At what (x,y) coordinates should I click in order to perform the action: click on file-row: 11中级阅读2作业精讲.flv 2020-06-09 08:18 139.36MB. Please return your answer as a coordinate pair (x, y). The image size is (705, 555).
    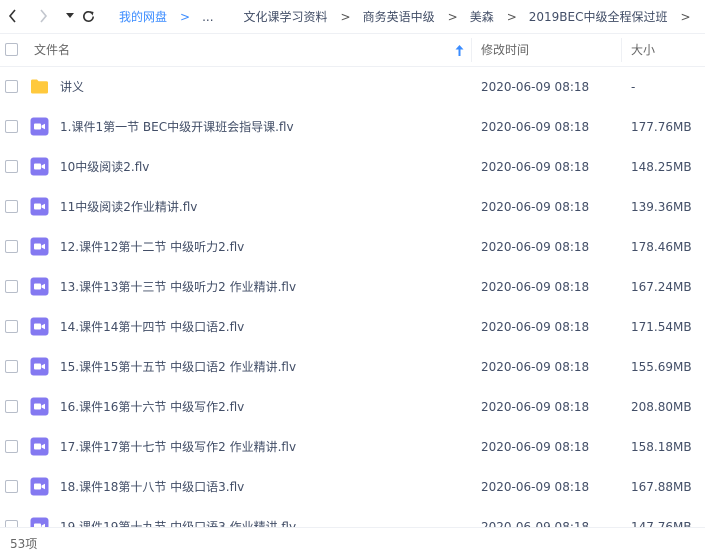
    Looking at the image, I should click on (352, 207).